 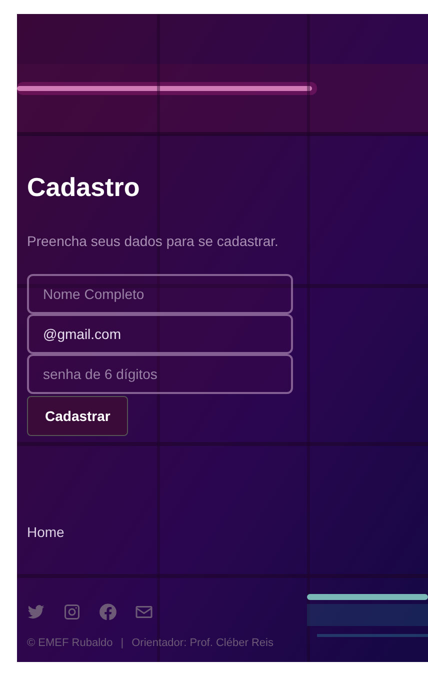 What do you see at coordinates (160, 294) in the screenshot?
I see `input-field: Nome Completo` at bounding box center [160, 294].